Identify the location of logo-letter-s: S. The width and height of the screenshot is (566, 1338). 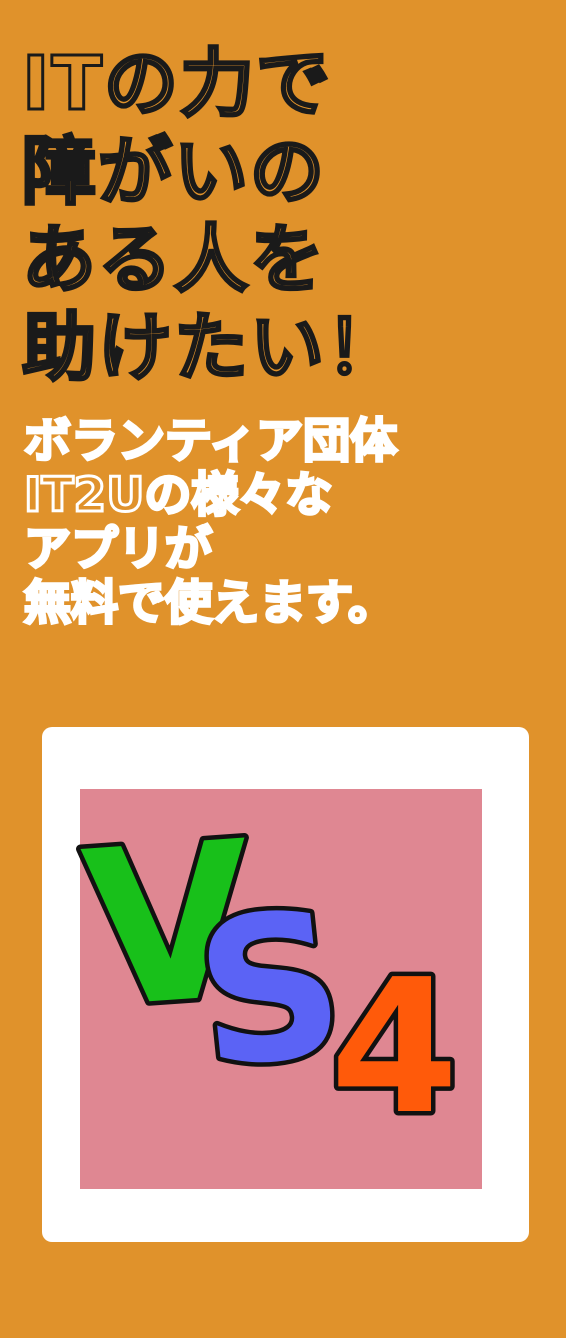
(270, 990).